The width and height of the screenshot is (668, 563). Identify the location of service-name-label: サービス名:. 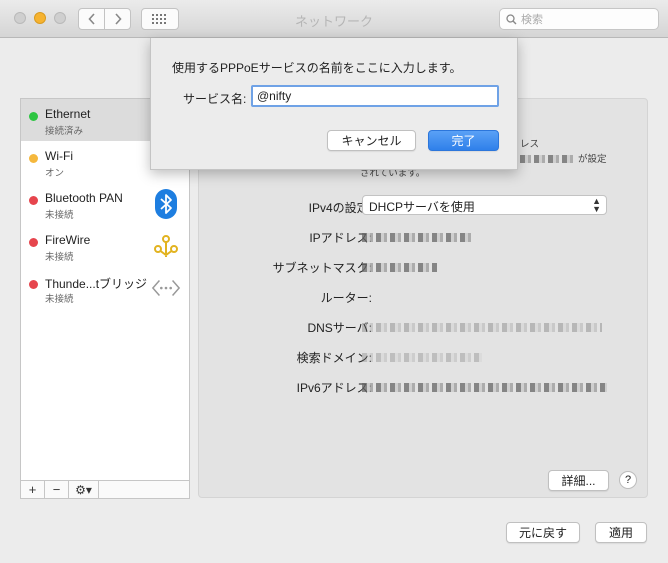
(215, 99).